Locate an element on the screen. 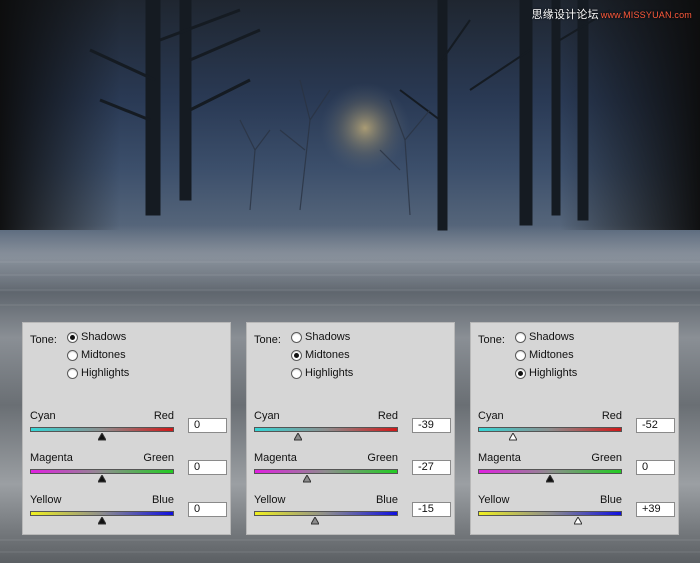  cyan-red-value-field: -52 is located at coordinates (655, 425).